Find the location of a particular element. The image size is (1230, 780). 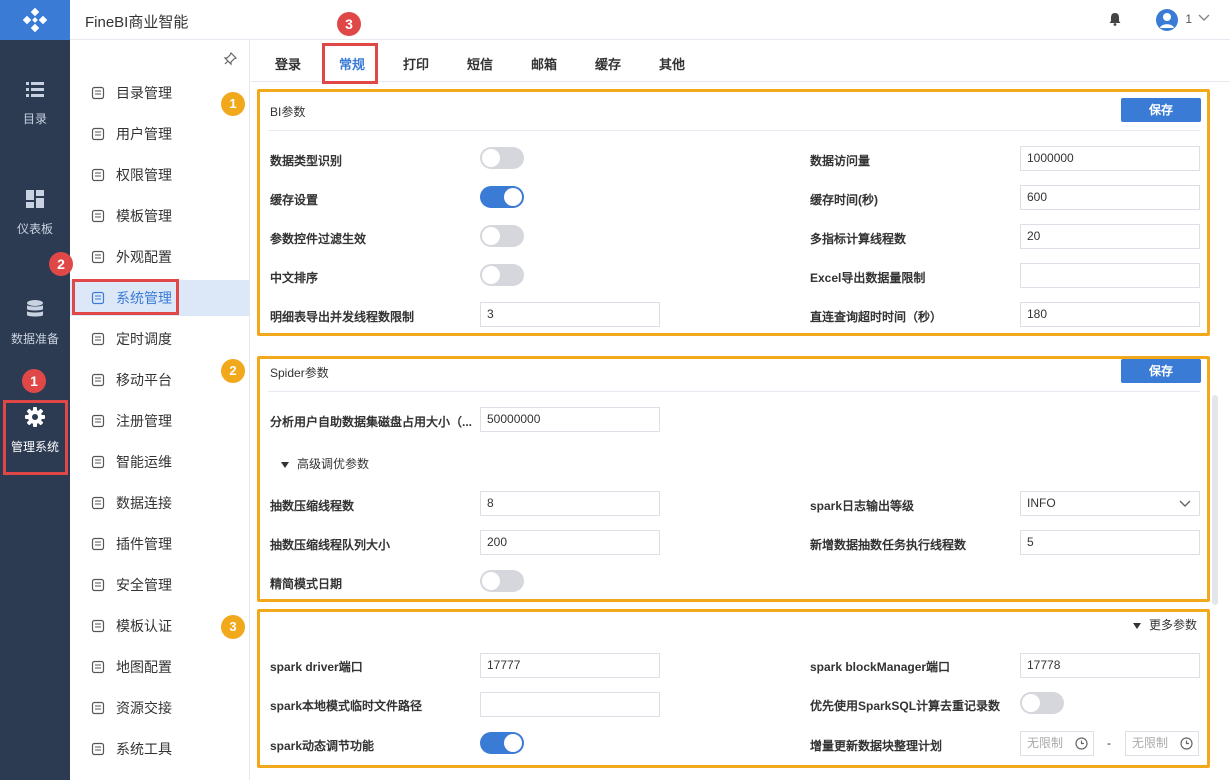

app-logo is located at coordinates (35, 20).